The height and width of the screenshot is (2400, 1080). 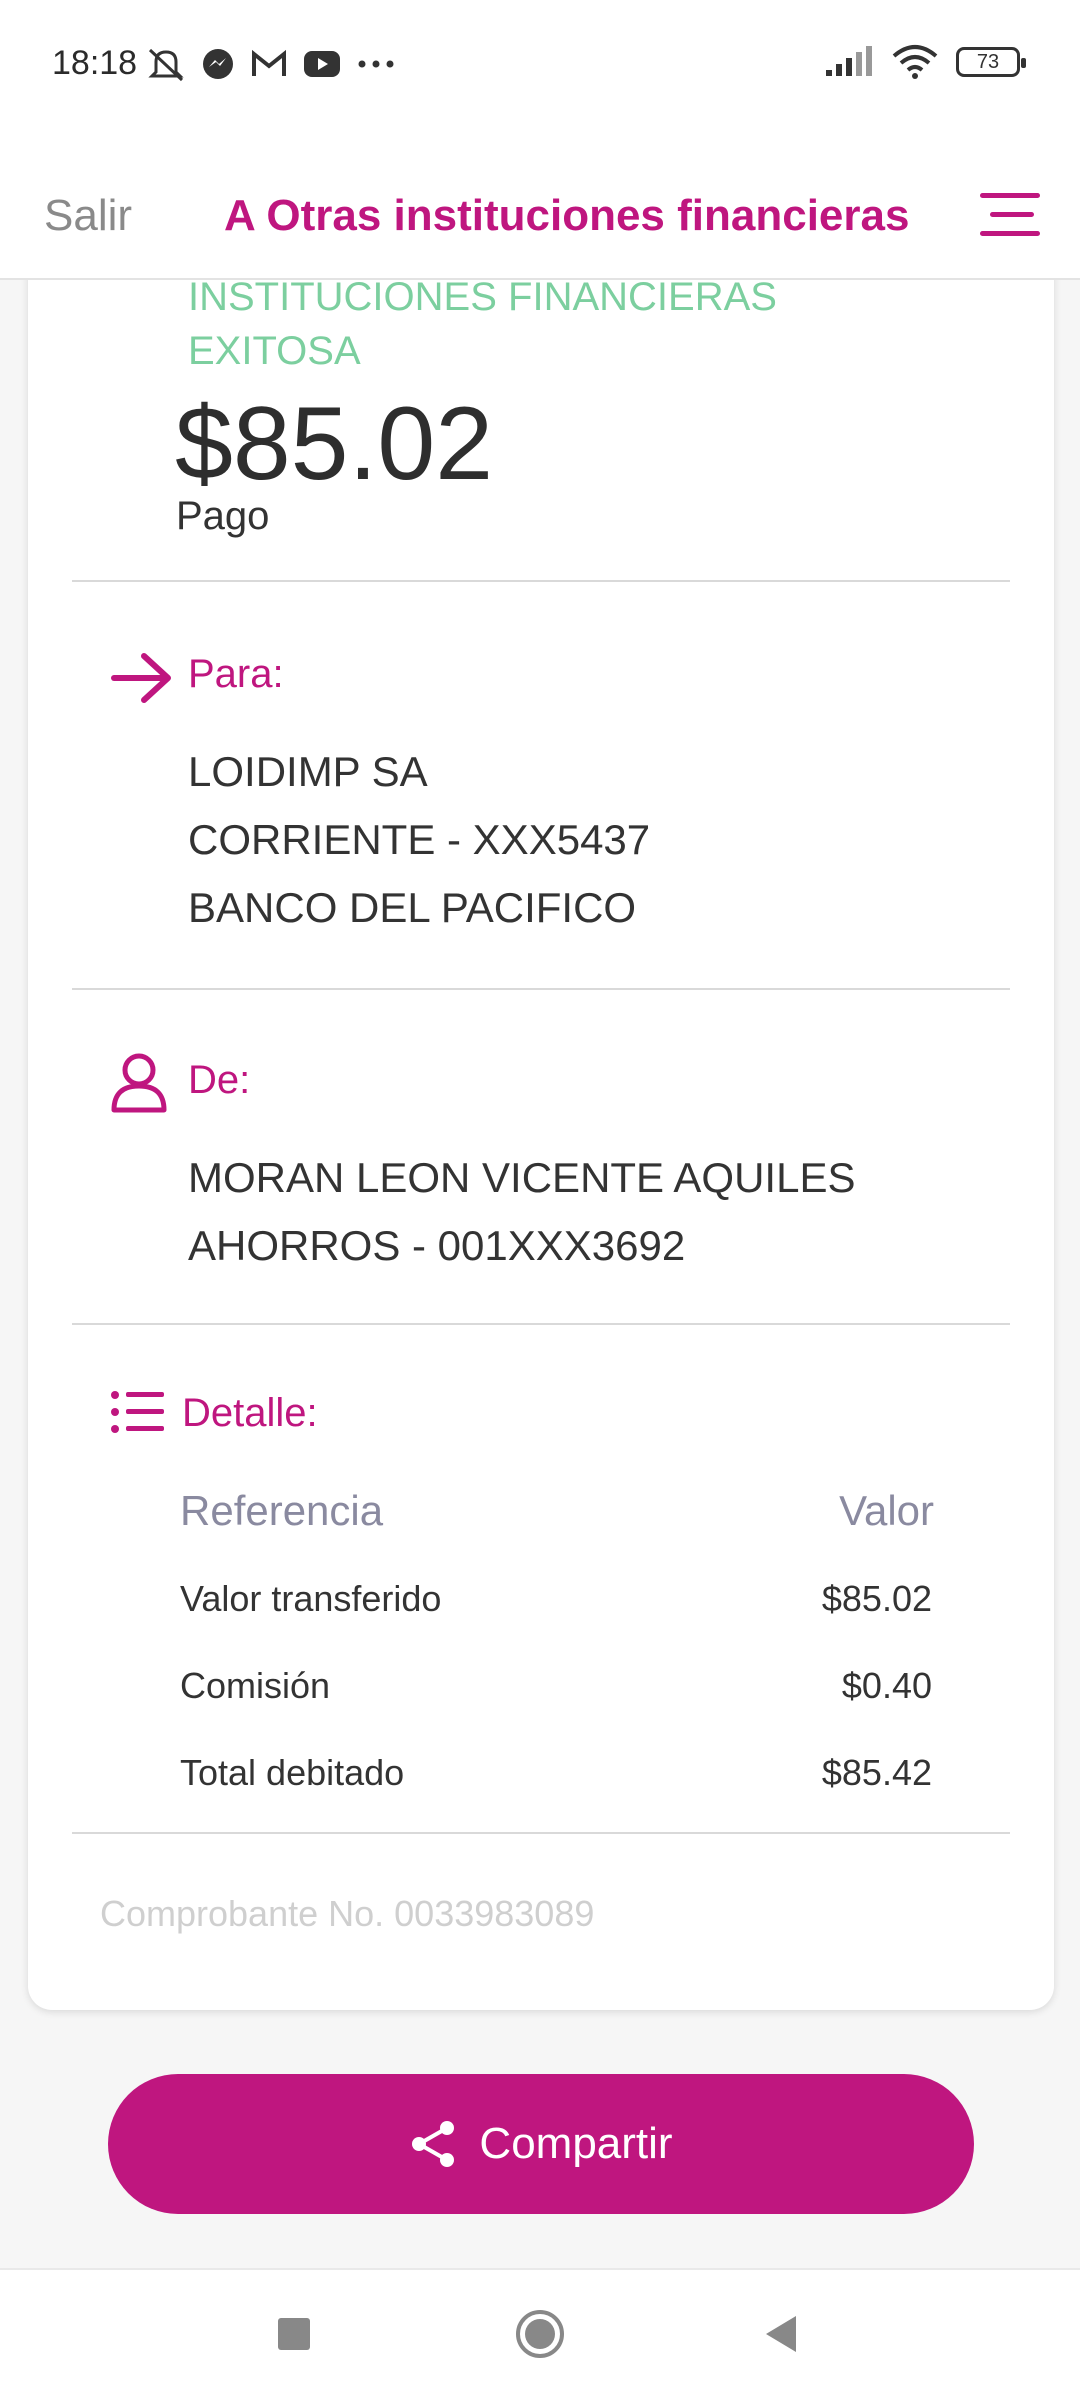 I want to click on app-header: Salir A Otras instituciones financieras, so click(x=540, y=207).